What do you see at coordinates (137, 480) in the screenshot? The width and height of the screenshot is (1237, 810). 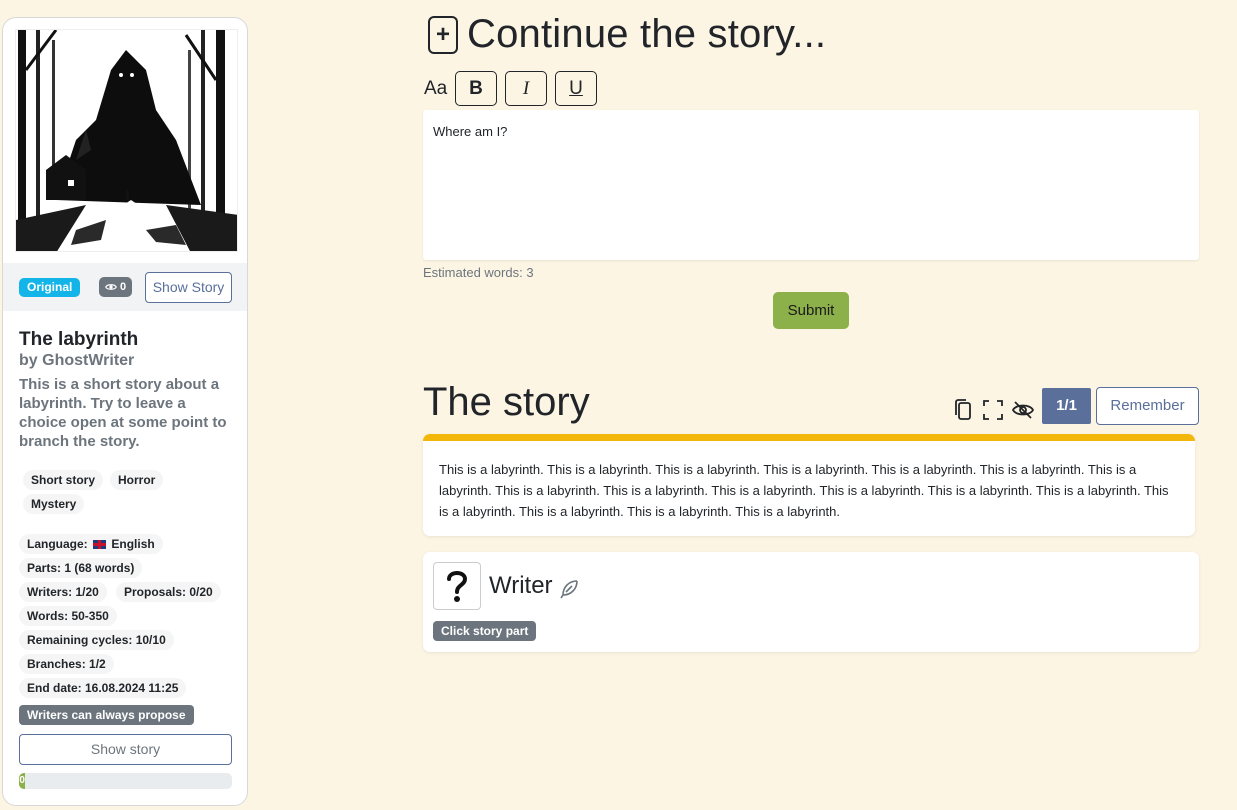 I see `genre-chip: Horror` at bounding box center [137, 480].